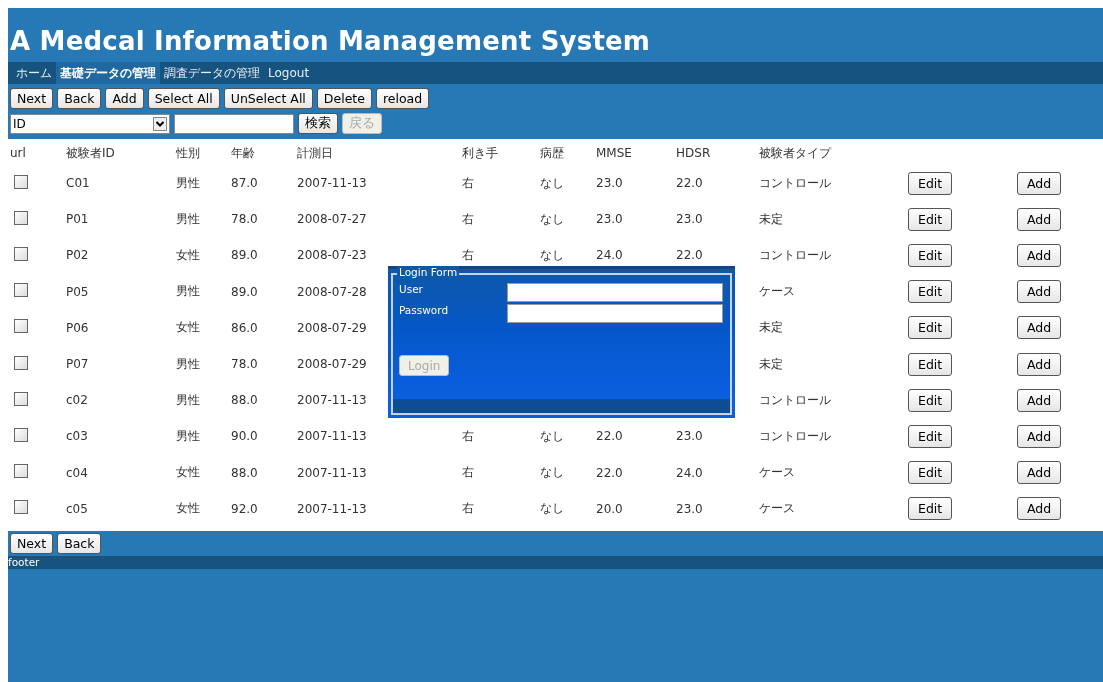 This screenshot has width=1103, height=682. I want to click on table-cell: 78.0, so click(244, 364).